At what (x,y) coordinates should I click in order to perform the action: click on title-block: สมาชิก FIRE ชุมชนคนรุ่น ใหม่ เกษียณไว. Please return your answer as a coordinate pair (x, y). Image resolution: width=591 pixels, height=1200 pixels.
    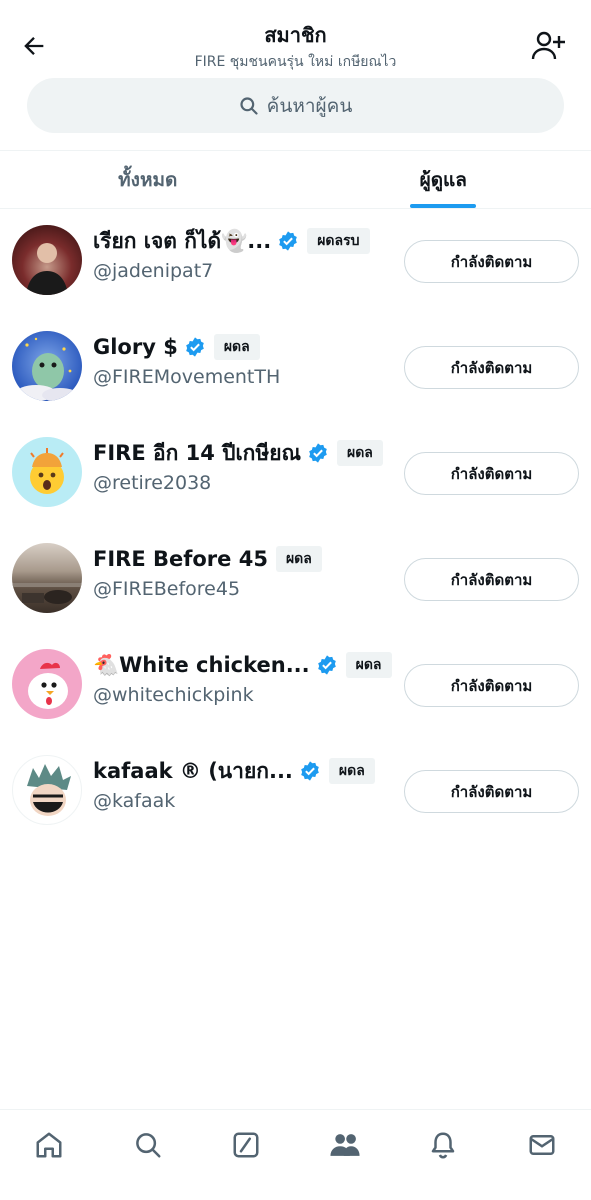
    Looking at the image, I should click on (295, 46).